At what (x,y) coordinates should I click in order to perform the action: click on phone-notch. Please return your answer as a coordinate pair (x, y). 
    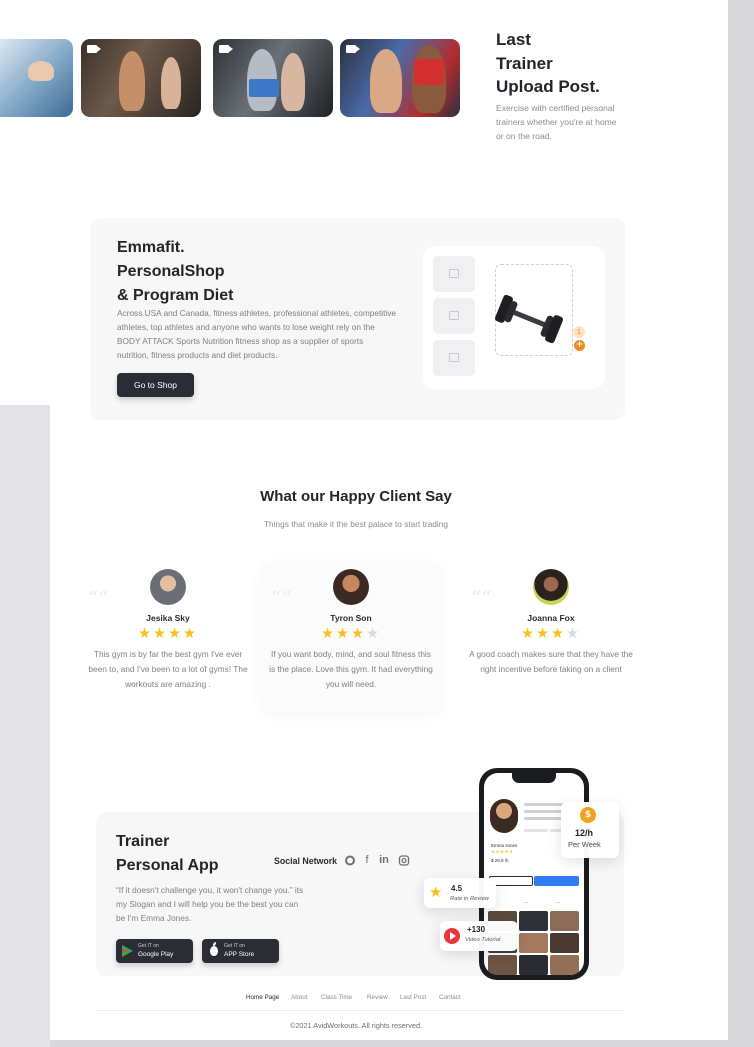
    Looking at the image, I should click on (534, 778).